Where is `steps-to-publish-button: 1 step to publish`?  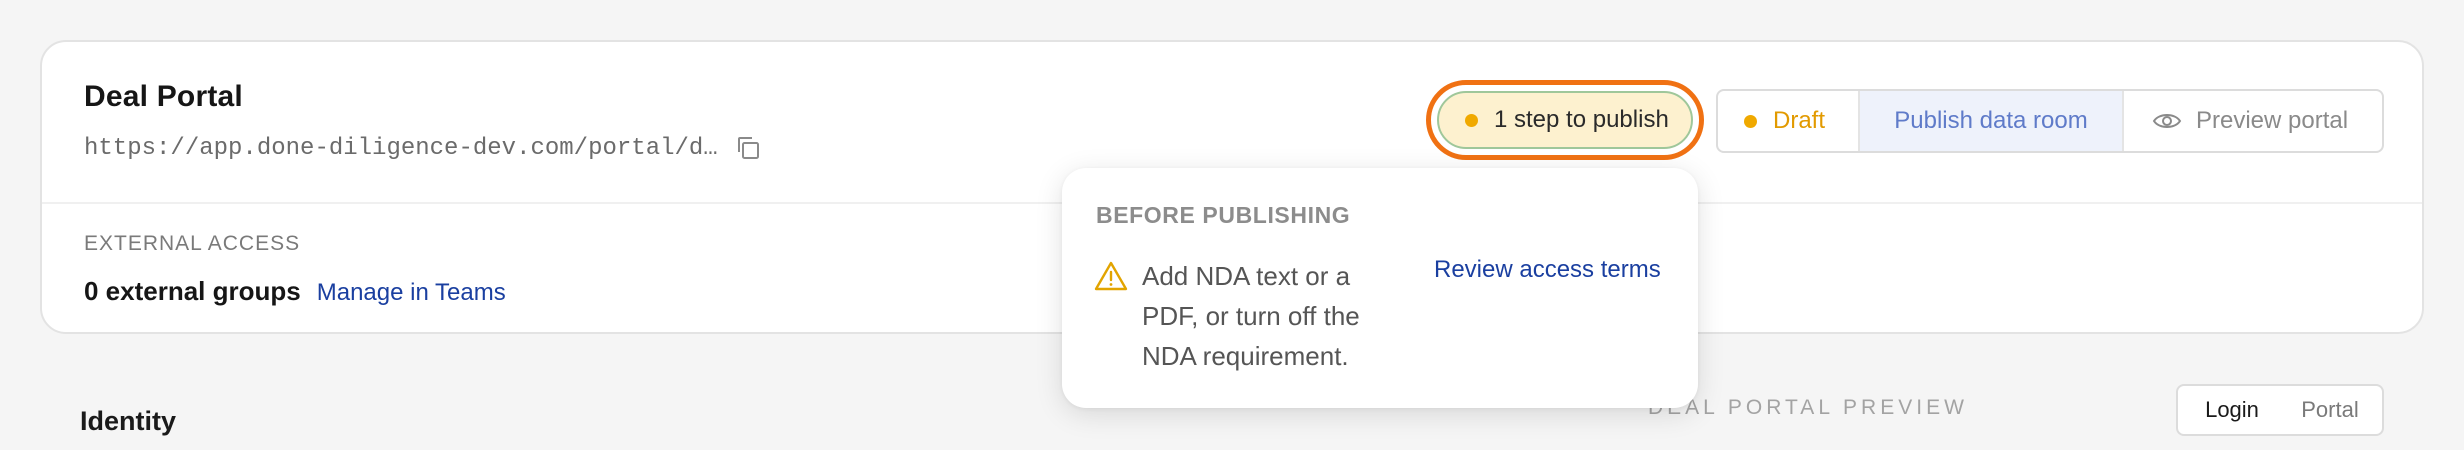 steps-to-publish-button: 1 step to publish is located at coordinates (1565, 120).